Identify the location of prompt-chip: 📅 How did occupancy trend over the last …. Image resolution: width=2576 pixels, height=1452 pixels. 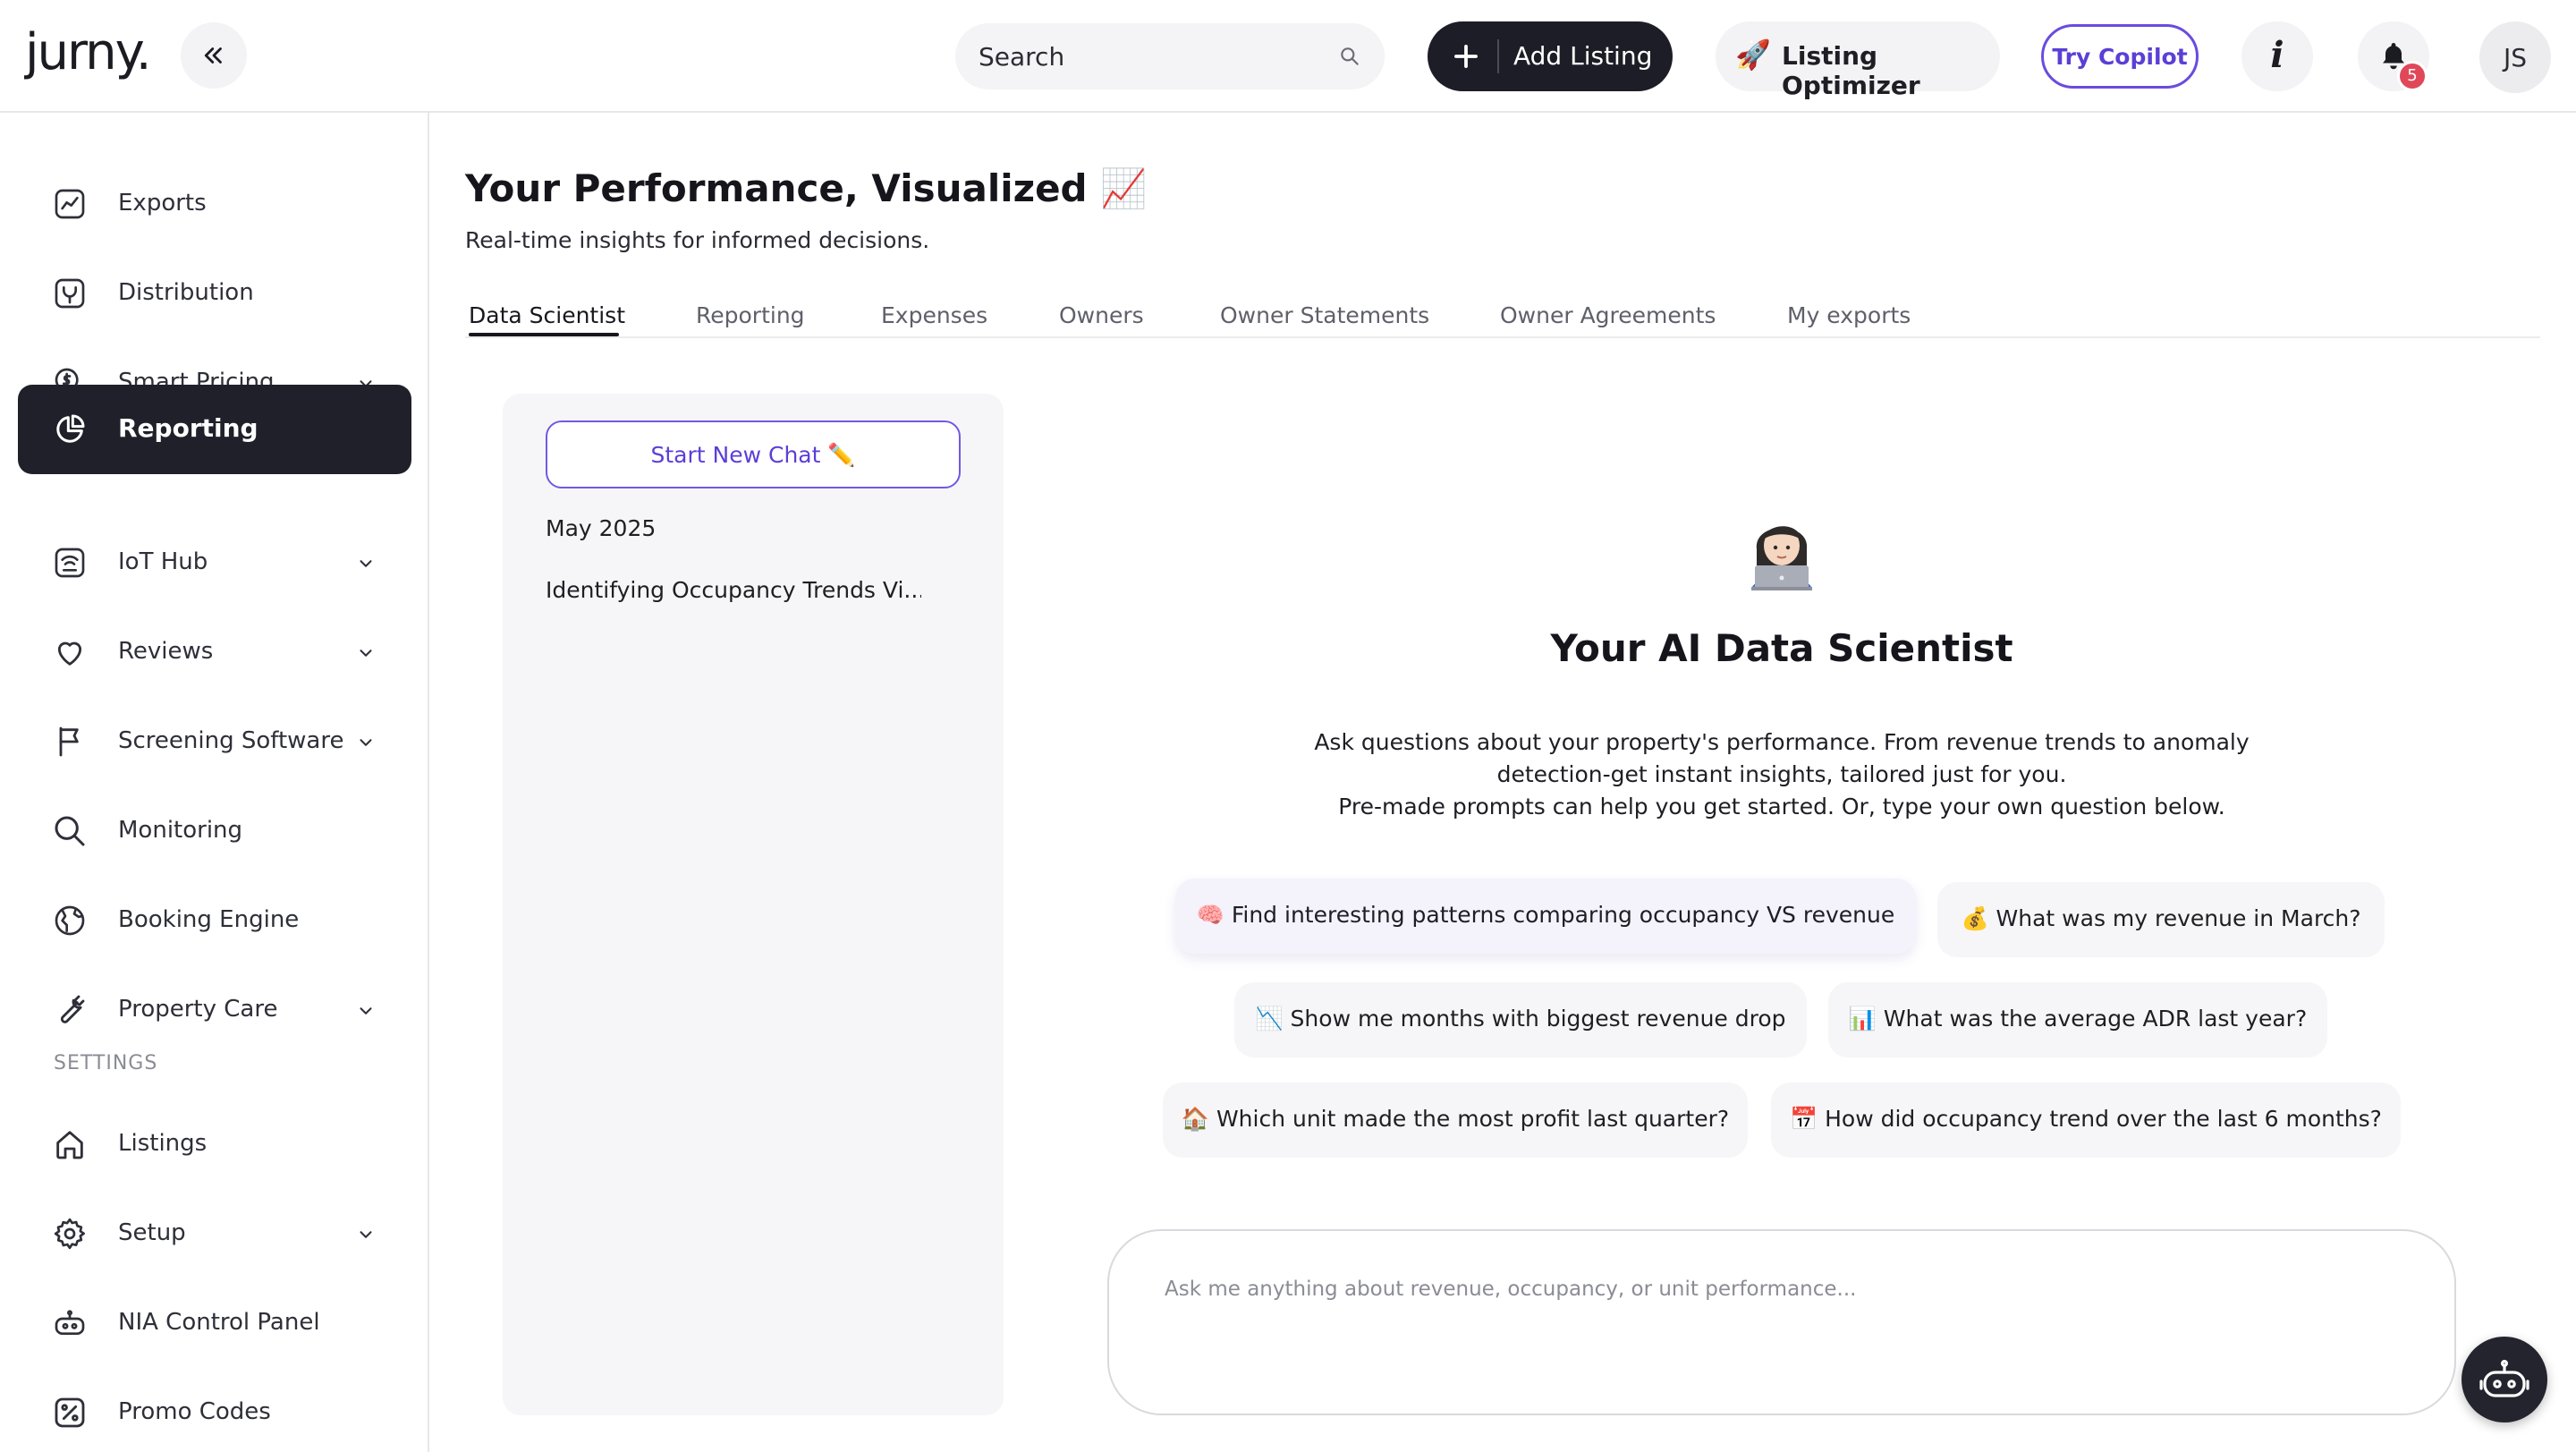
(2086, 1120).